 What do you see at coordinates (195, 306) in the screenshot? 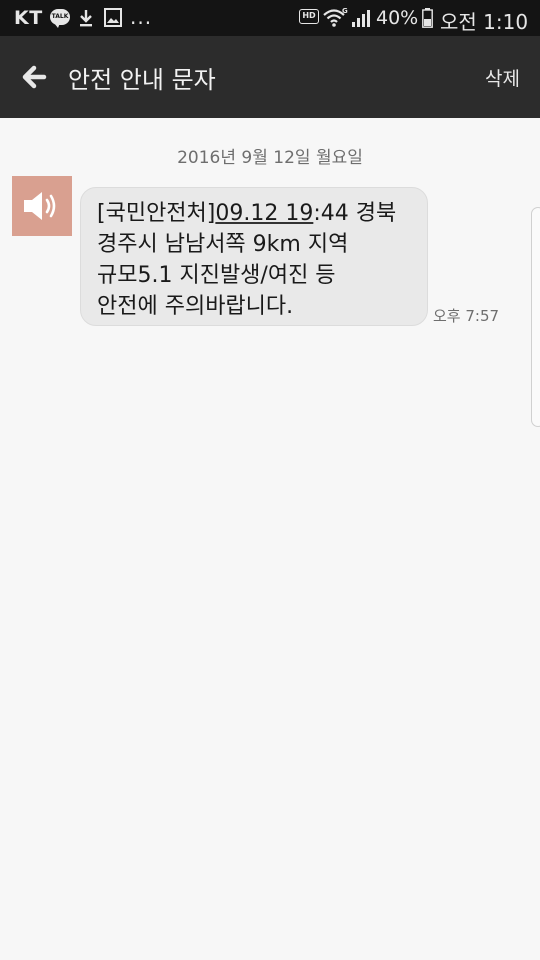
I see `message-line-4: 안전에 주의바랍니다.` at bounding box center [195, 306].